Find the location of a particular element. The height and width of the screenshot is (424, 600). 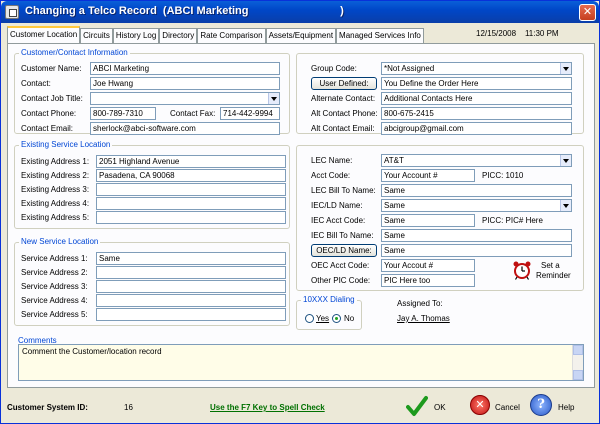

scroll-down-icon is located at coordinates (578, 375).